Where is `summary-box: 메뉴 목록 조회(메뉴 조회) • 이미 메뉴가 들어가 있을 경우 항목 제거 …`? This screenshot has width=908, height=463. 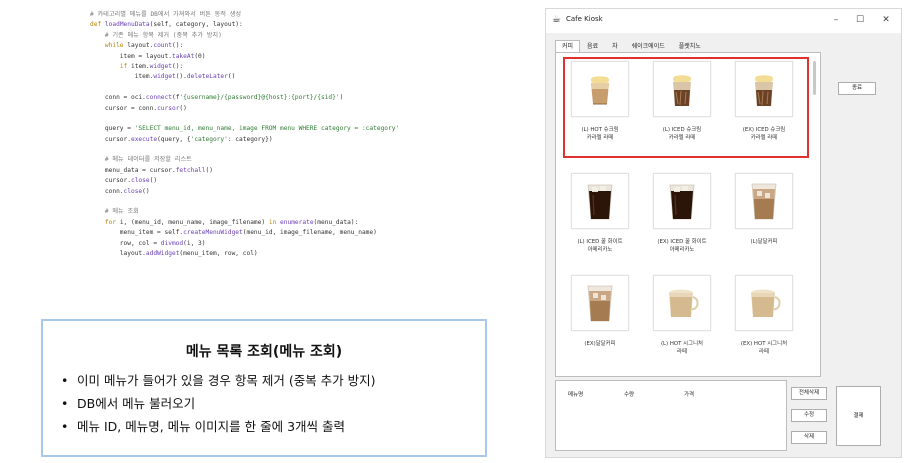 summary-box: 메뉴 목록 조회(메뉴 조회) • 이미 메뉴가 들어가 있을 경우 항목 제거 … is located at coordinates (264, 388).